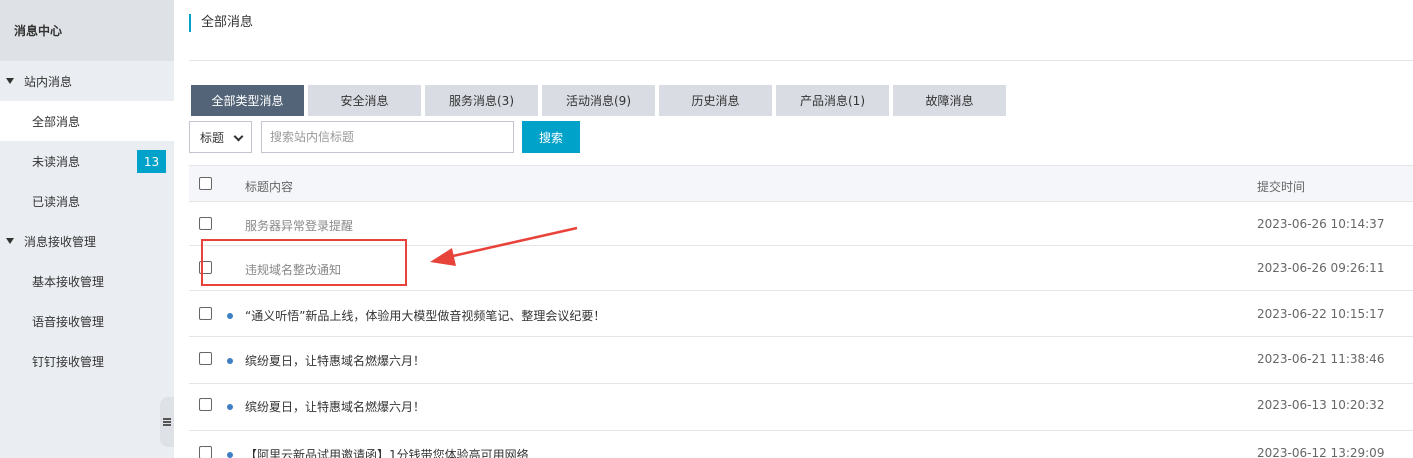 The image size is (1413, 458). I want to click on search-button: 搜索, so click(551, 137).